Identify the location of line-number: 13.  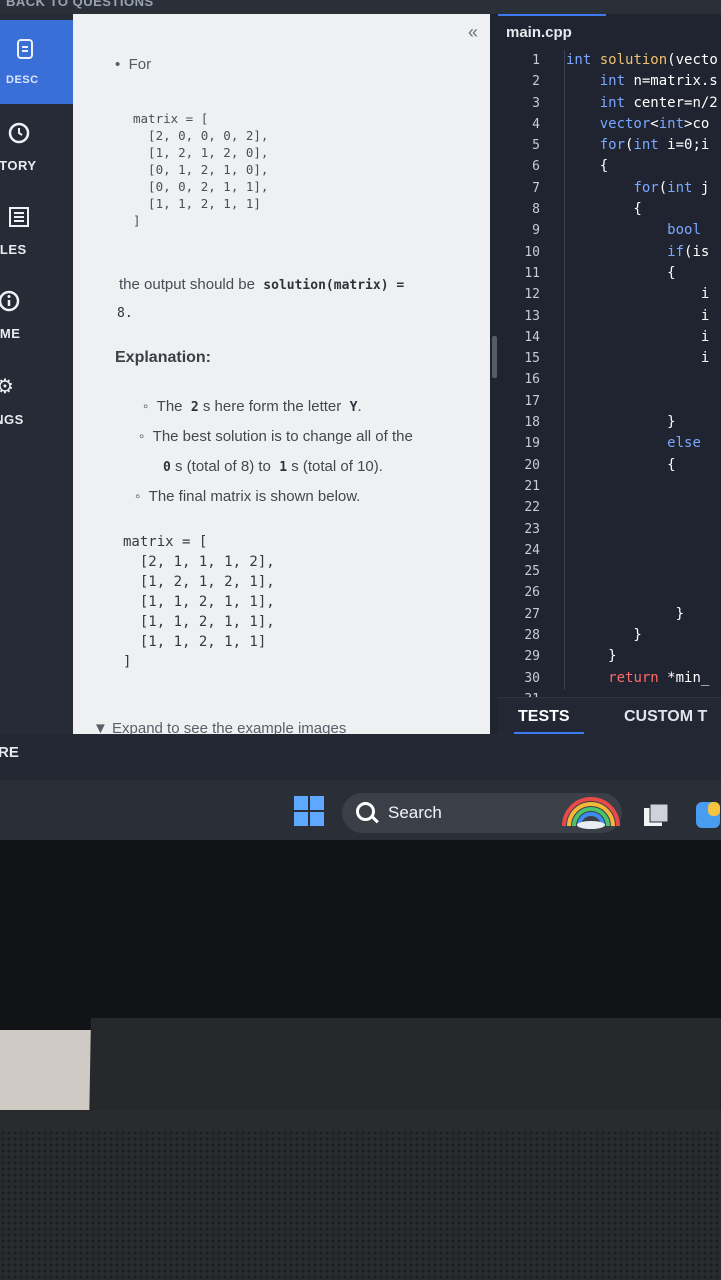
(532, 316).